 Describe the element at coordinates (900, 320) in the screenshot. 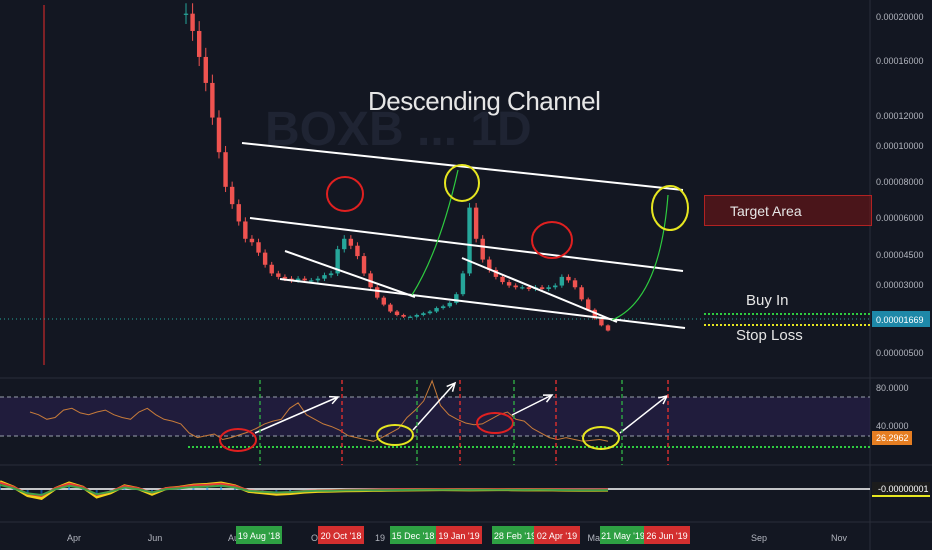

I see `current-price-label: 0.00001669` at that location.